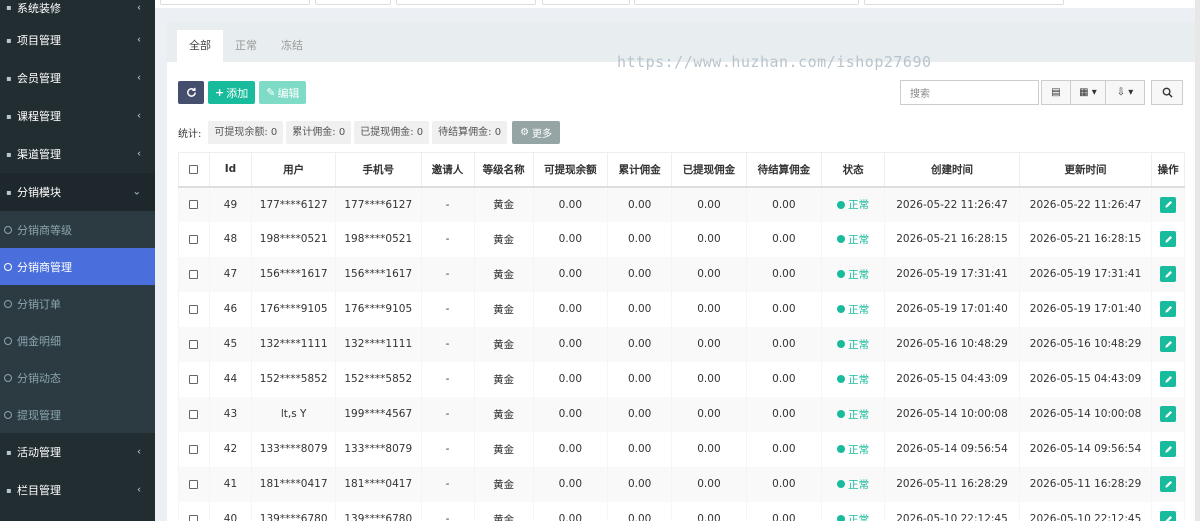 The height and width of the screenshot is (521, 1200). Describe the element at coordinates (200, 46) in the screenshot. I see `tab-all: 全部` at that location.